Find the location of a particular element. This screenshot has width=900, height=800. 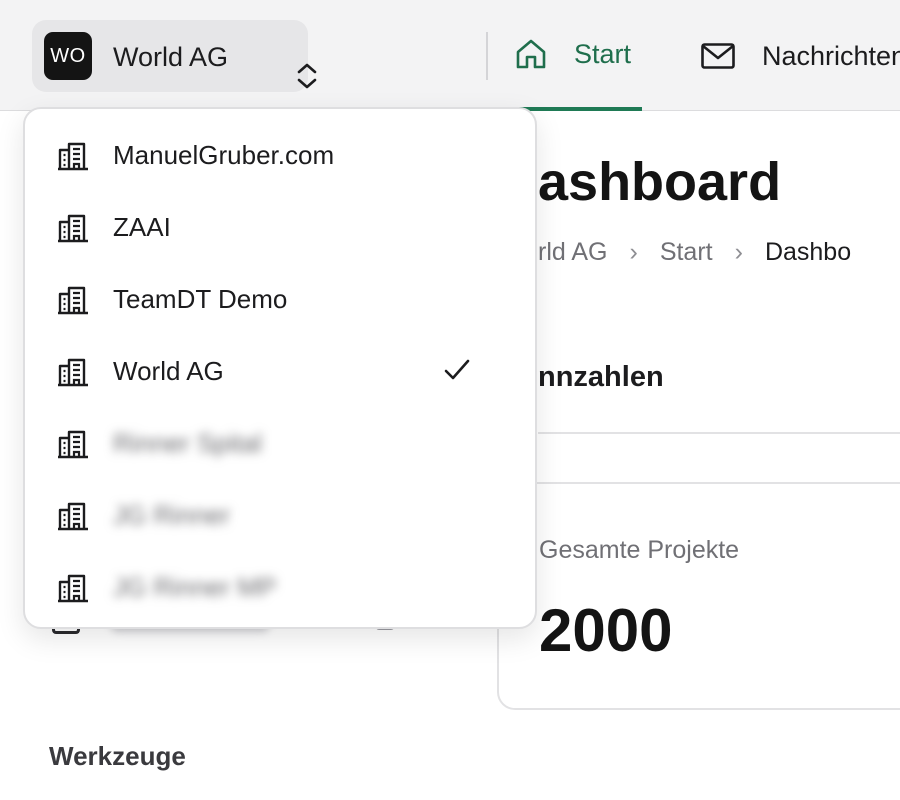

breadcrumb: rld AG › Start › Dashbo is located at coordinates (694, 252).